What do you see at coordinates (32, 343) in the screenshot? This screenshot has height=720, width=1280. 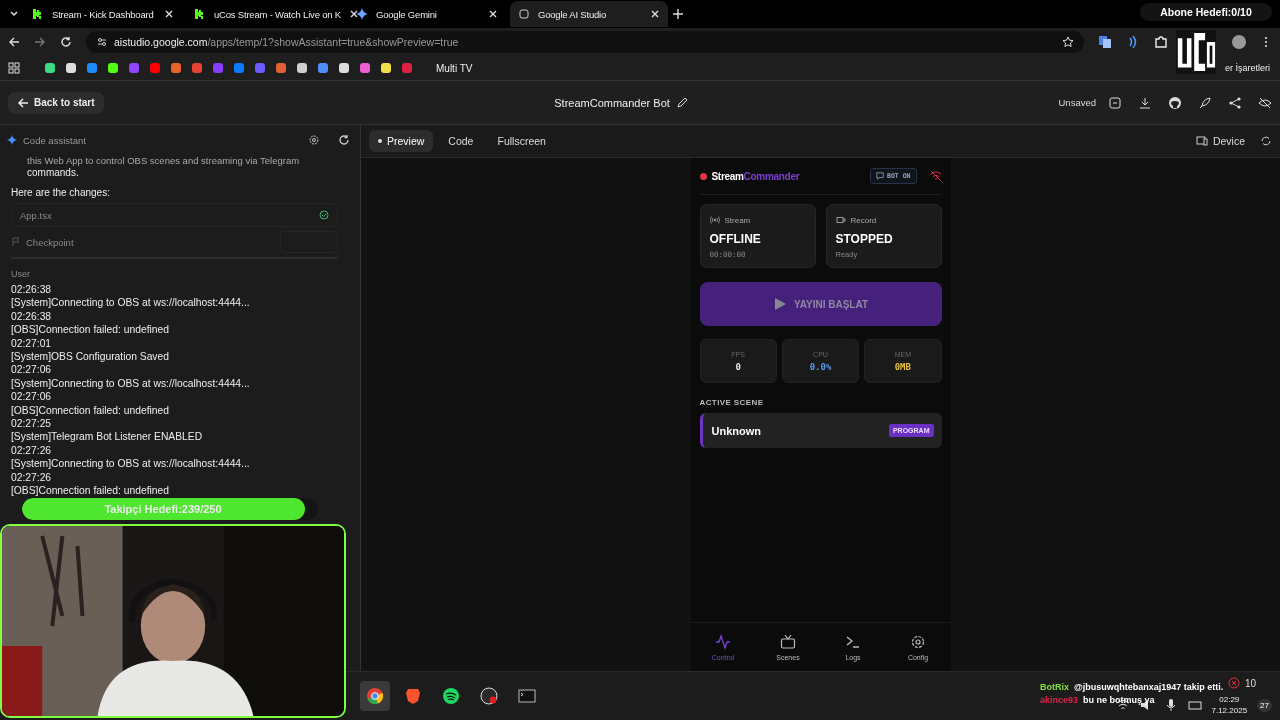 I see `log-time: 02:27:01` at bounding box center [32, 343].